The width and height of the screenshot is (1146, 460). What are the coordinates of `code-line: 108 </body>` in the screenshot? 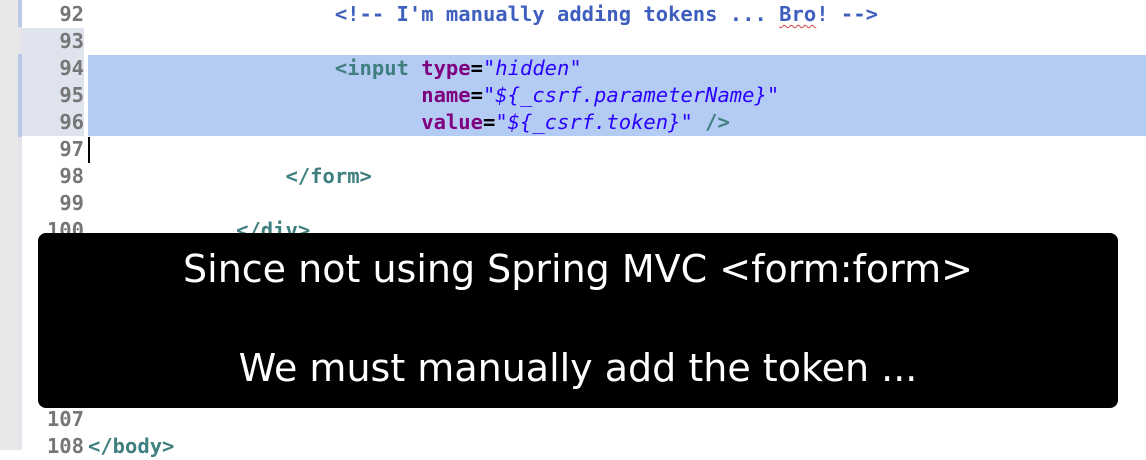 It's located at (584, 446).